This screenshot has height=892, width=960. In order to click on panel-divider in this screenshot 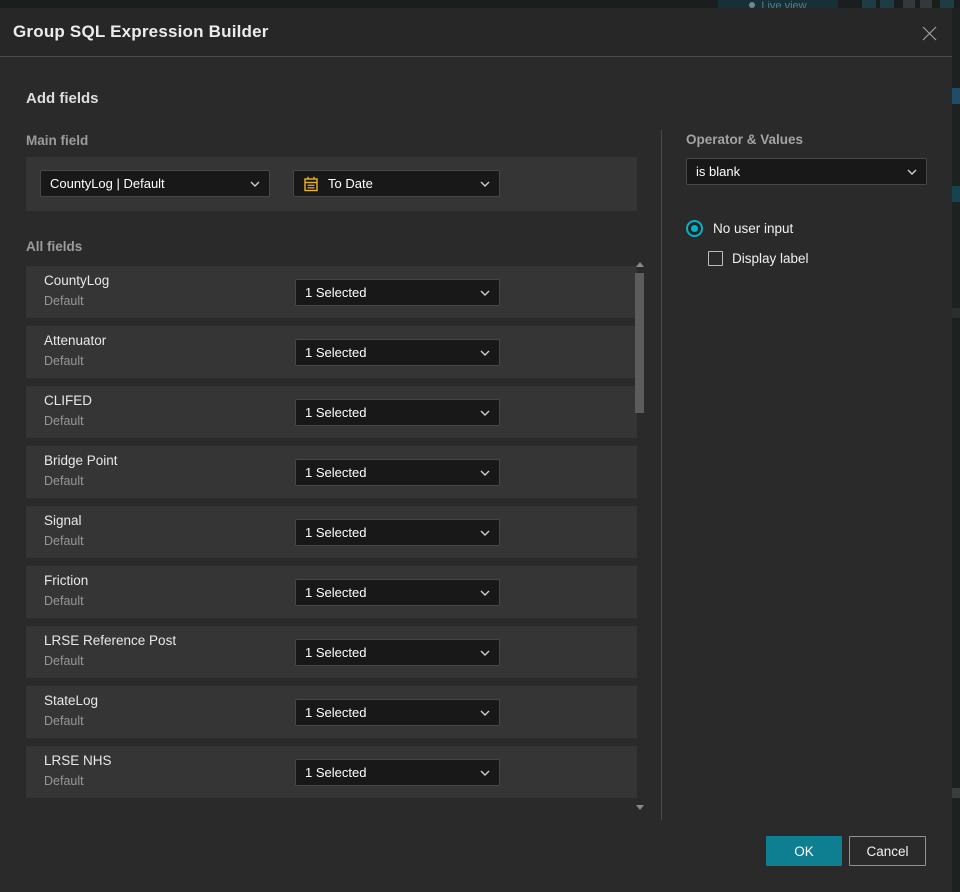, I will do `click(661, 475)`.